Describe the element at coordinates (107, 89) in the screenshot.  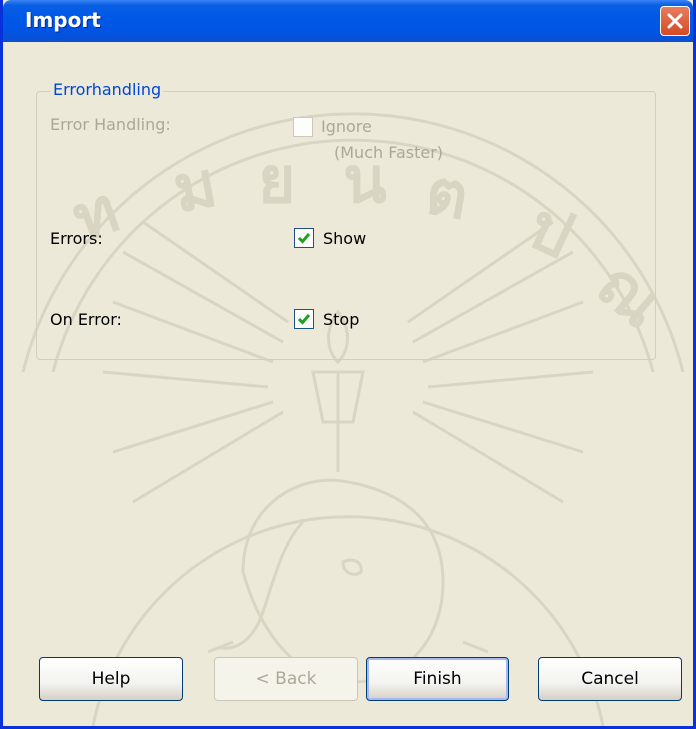
I see `groupbox-legend: Errorhandling` at that location.